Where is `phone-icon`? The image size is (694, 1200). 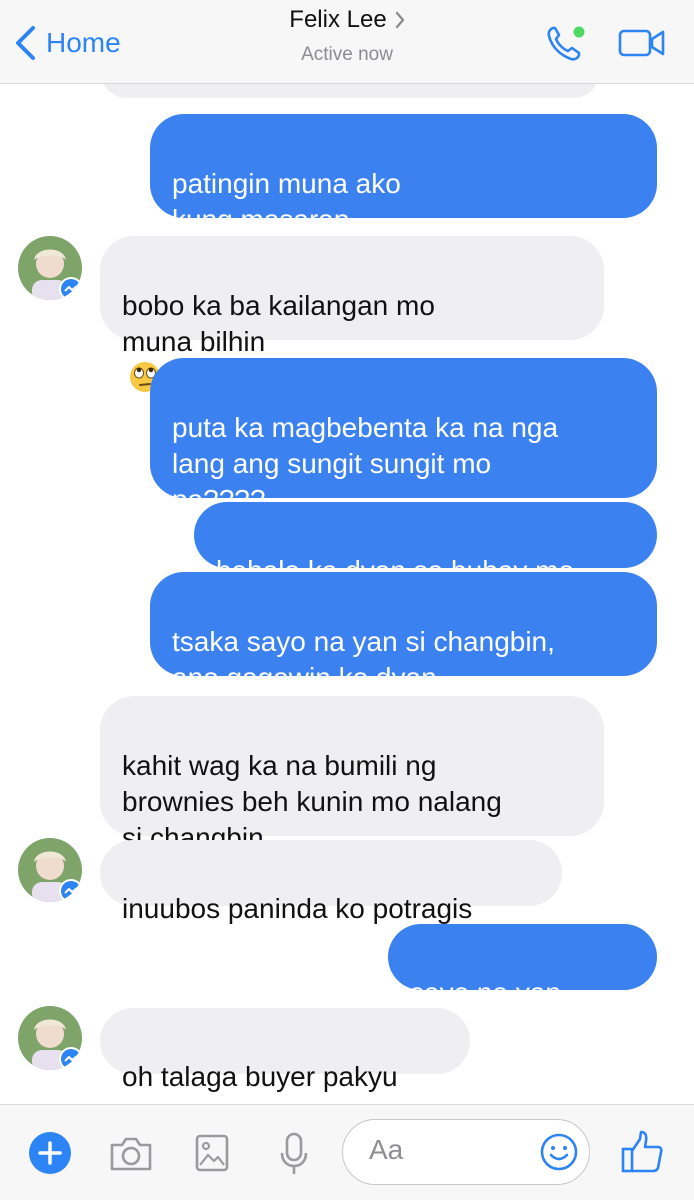
phone-icon is located at coordinates (566, 43).